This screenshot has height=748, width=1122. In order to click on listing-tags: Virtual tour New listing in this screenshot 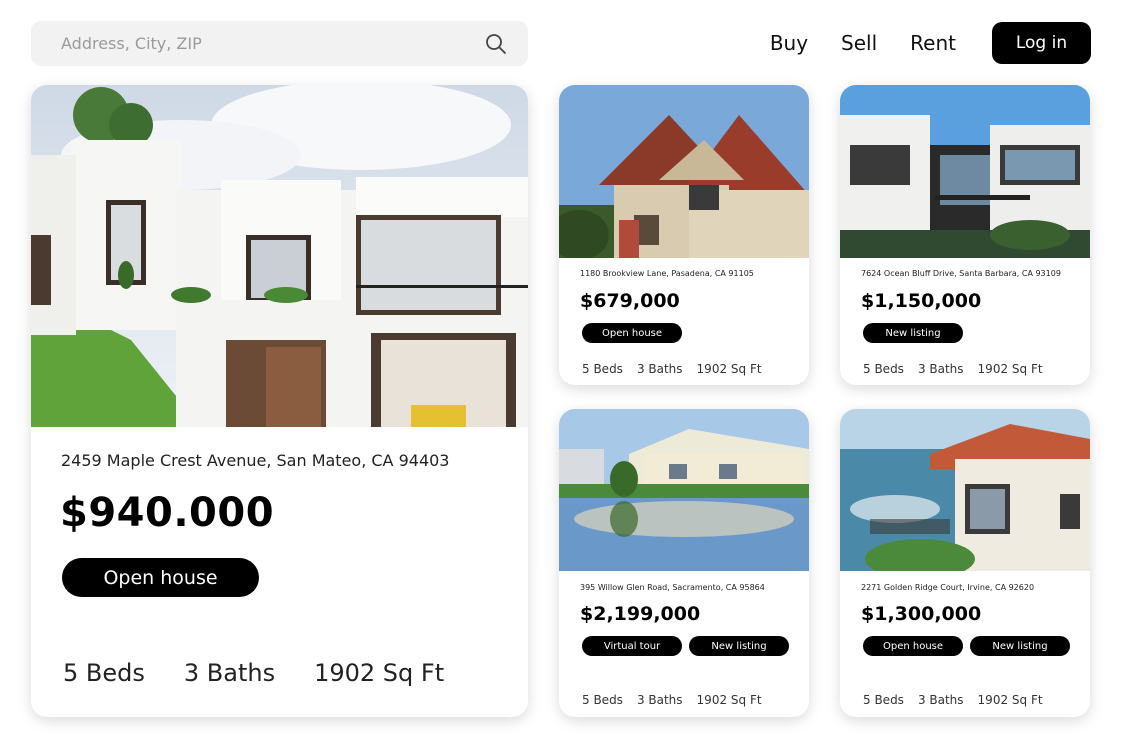, I will do `click(689, 646)`.